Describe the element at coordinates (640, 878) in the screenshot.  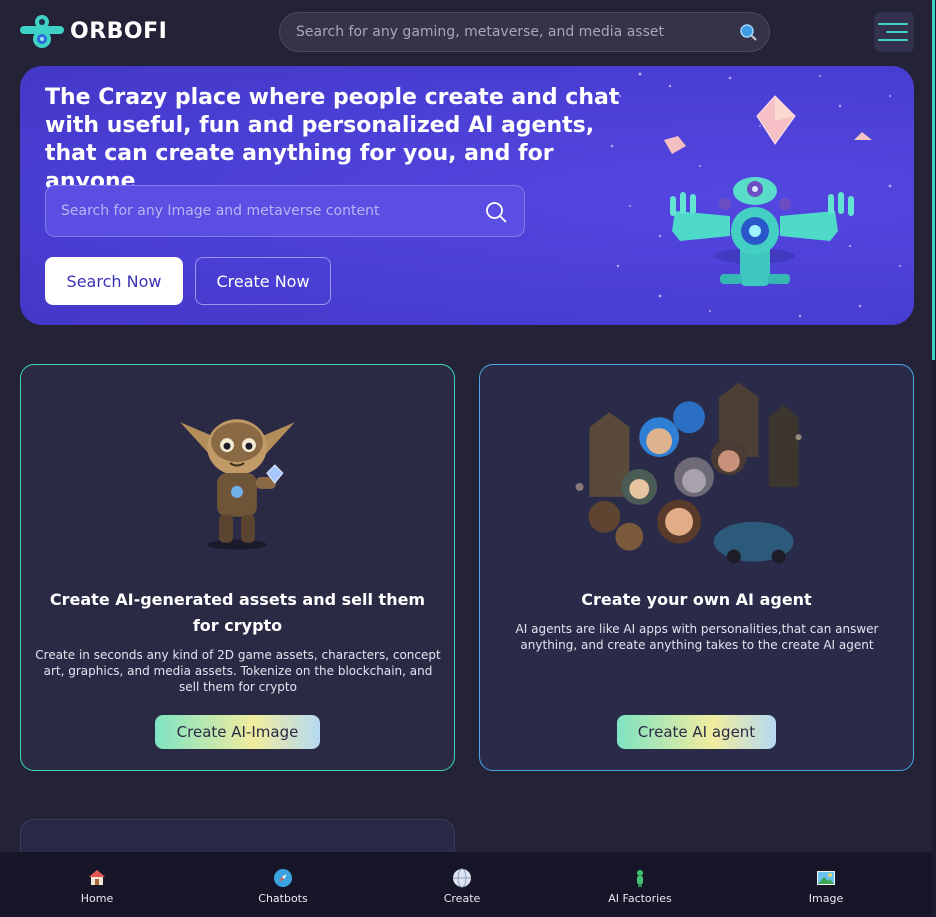
I see `robot-icon` at that location.